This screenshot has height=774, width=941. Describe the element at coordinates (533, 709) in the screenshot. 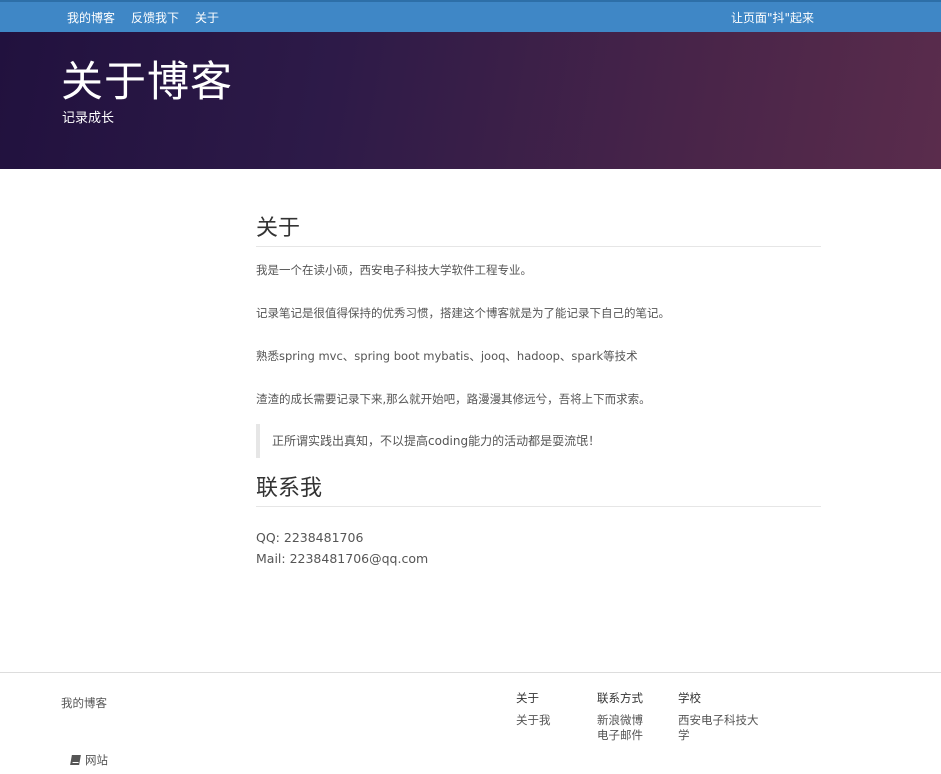

I see `footer-column-about: 关于 关于我` at that location.